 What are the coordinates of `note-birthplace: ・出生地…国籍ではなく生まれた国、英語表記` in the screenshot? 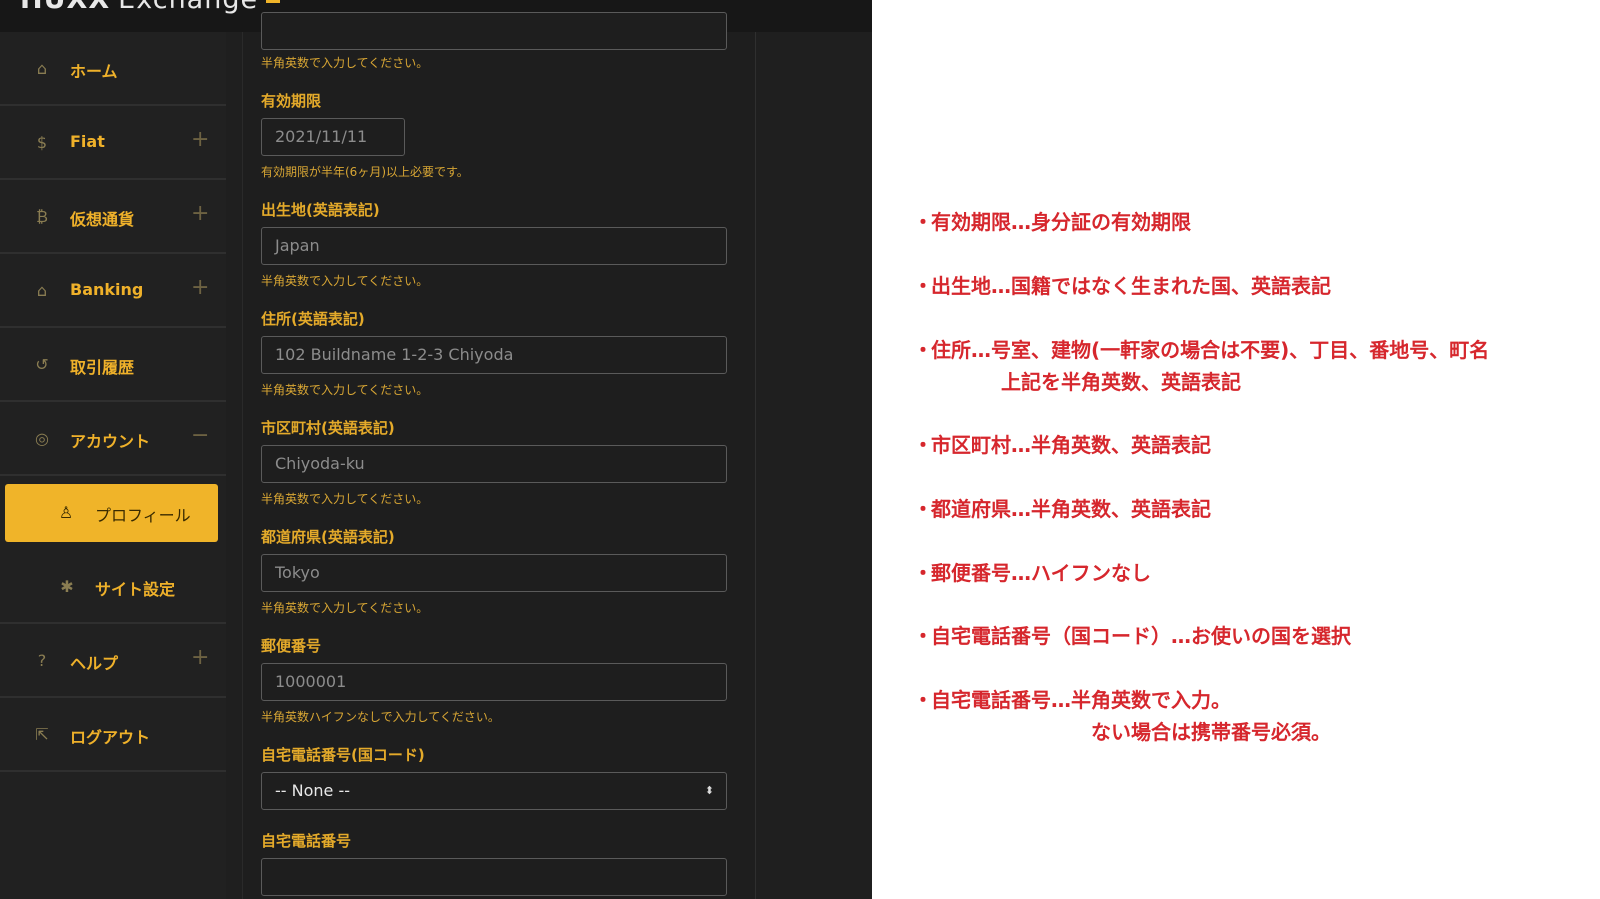 It's located at (1122, 286).